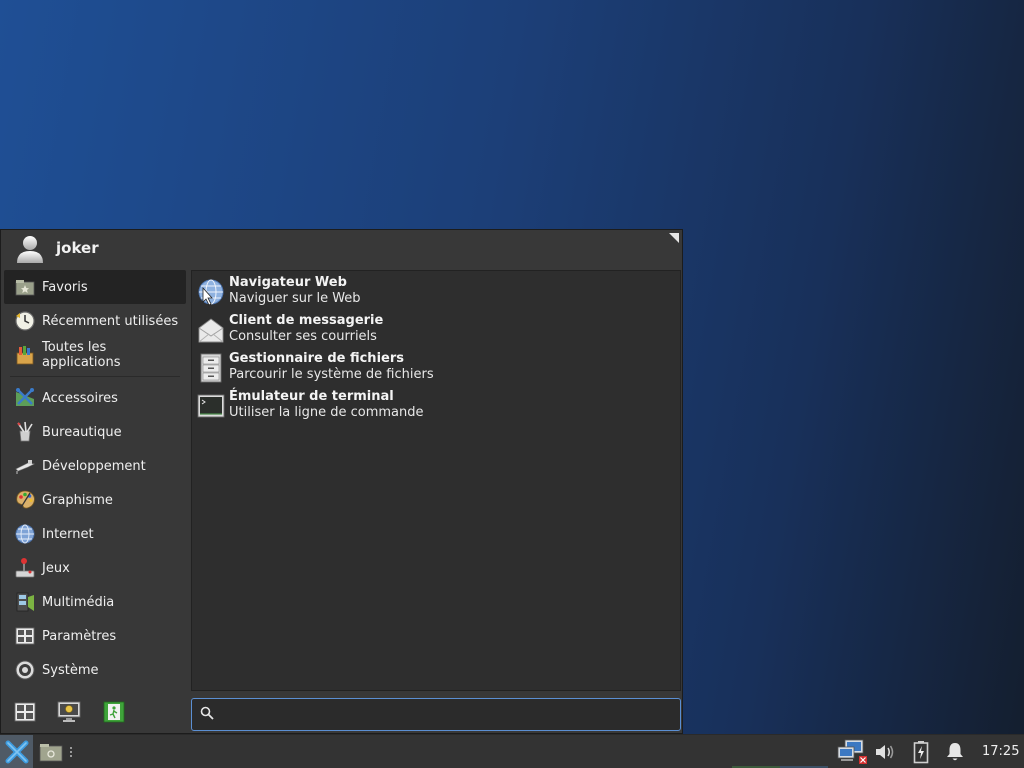  Describe the element at coordinates (30, 249) in the screenshot. I see `user-avatar-icon` at that location.